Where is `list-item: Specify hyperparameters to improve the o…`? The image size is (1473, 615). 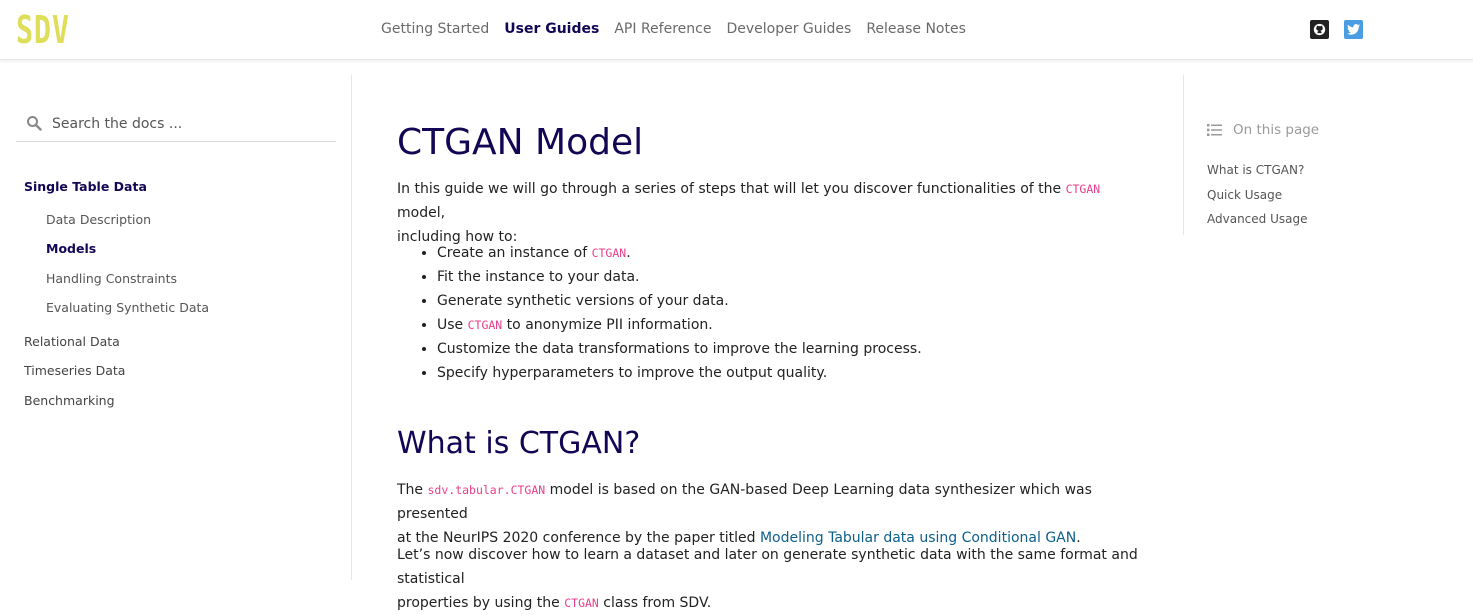
list-item: Specify hyperparameters to improve the o… is located at coordinates (797, 373).